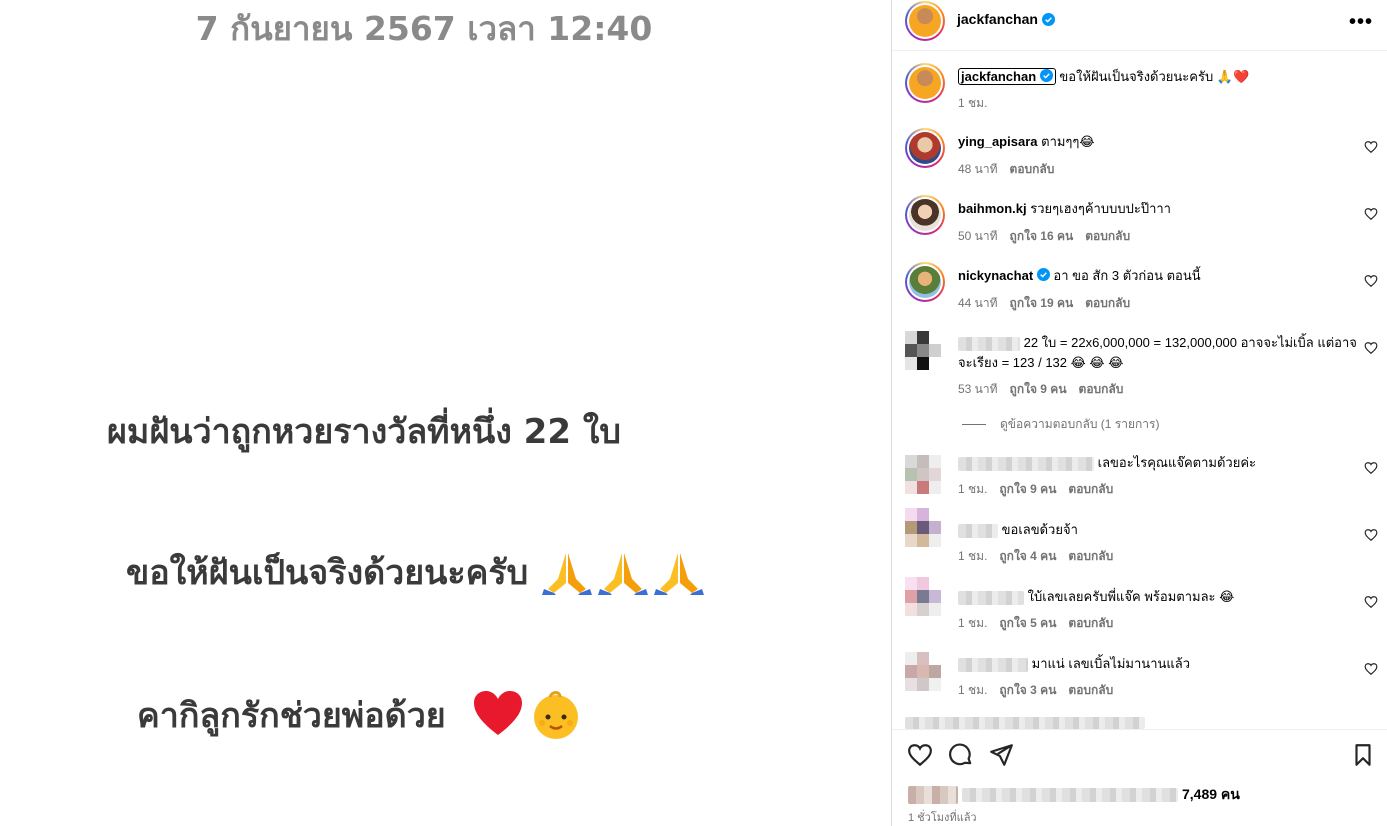 The image size is (1387, 826). What do you see at coordinates (1158, 530) in the screenshot?
I see `comment-body: ขอเลขด้วยจ้า` at bounding box center [1158, 530].